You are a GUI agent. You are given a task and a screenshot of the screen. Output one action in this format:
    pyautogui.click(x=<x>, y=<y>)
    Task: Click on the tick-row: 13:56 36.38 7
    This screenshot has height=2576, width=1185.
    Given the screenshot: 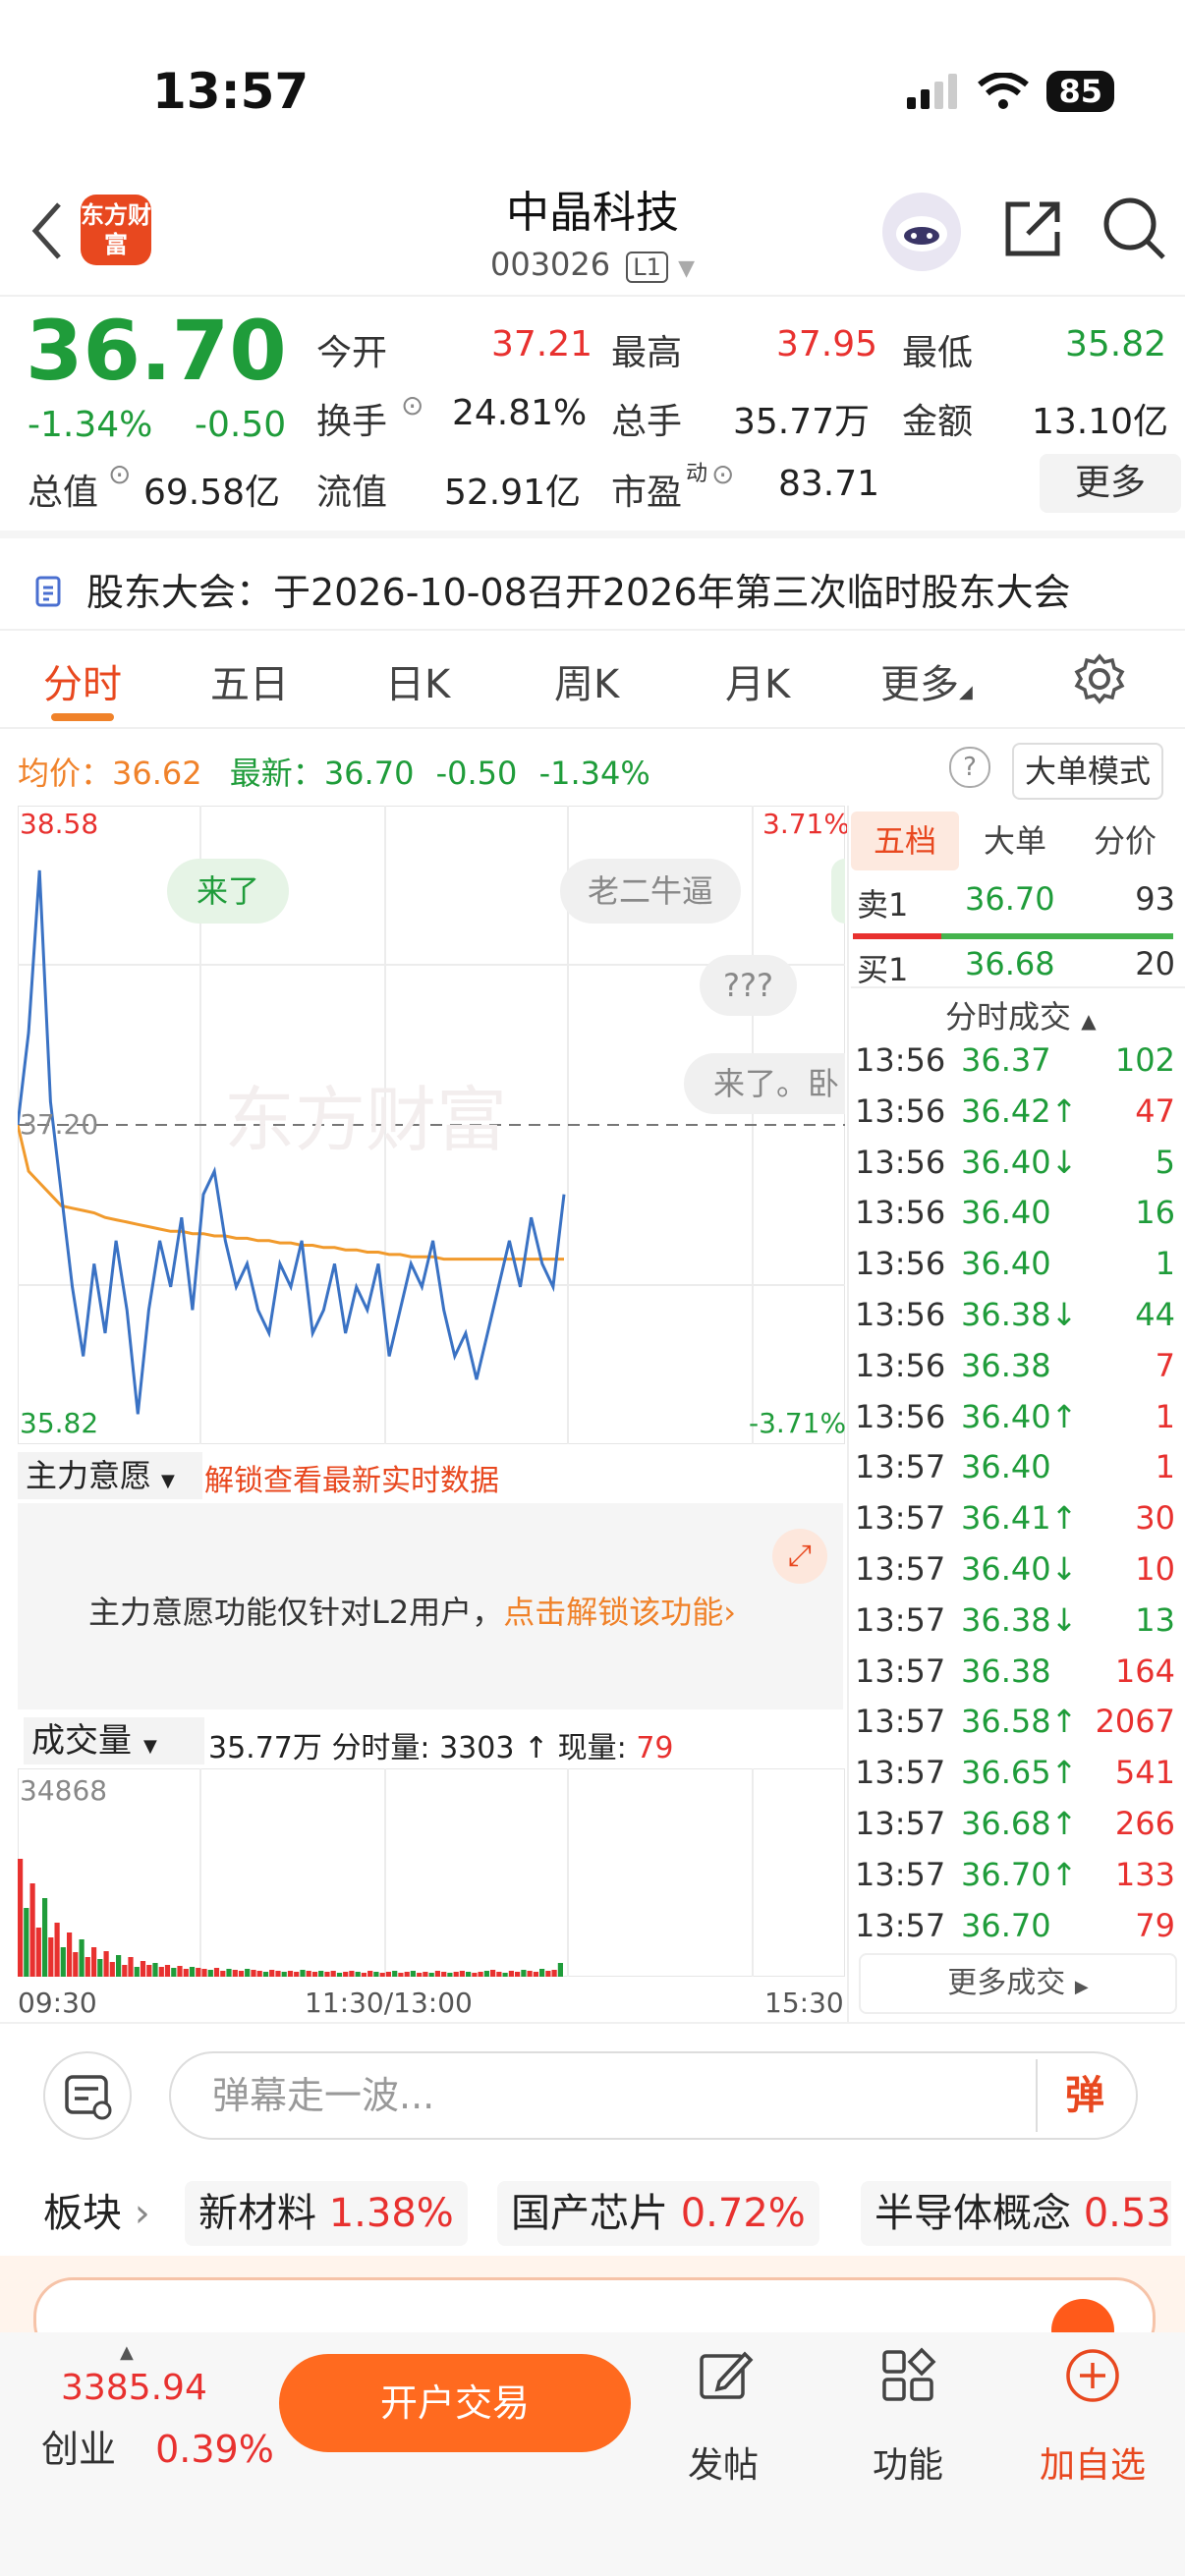 What is the action you would take?
    pyautogui.click(x=1013, y=1372)
    